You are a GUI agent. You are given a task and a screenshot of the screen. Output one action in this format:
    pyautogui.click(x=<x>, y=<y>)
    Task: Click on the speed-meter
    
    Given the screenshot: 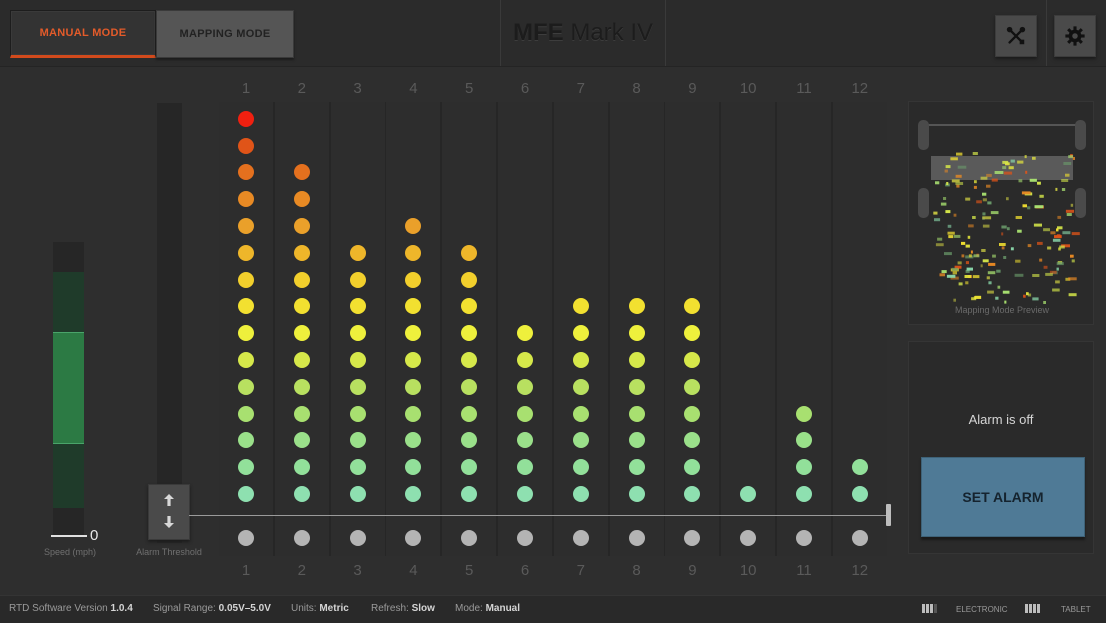 What is the action you would take?
    pyautogui.click(x=68, y=389)
    